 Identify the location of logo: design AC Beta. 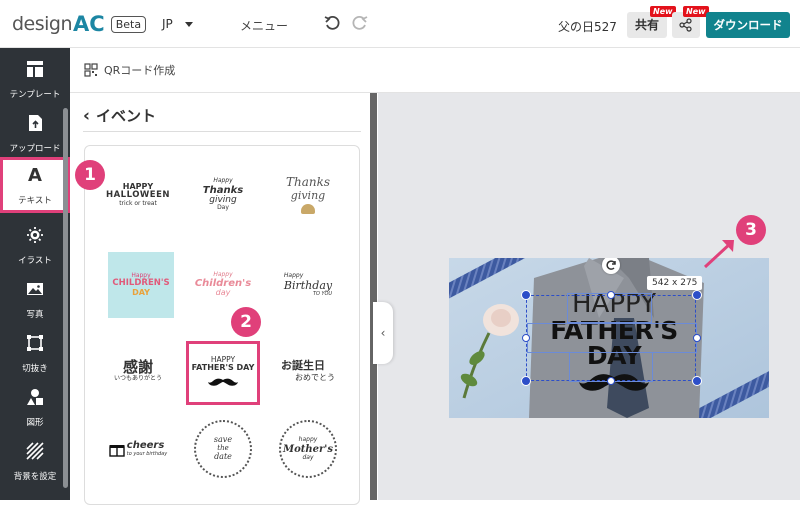
(79, 24).